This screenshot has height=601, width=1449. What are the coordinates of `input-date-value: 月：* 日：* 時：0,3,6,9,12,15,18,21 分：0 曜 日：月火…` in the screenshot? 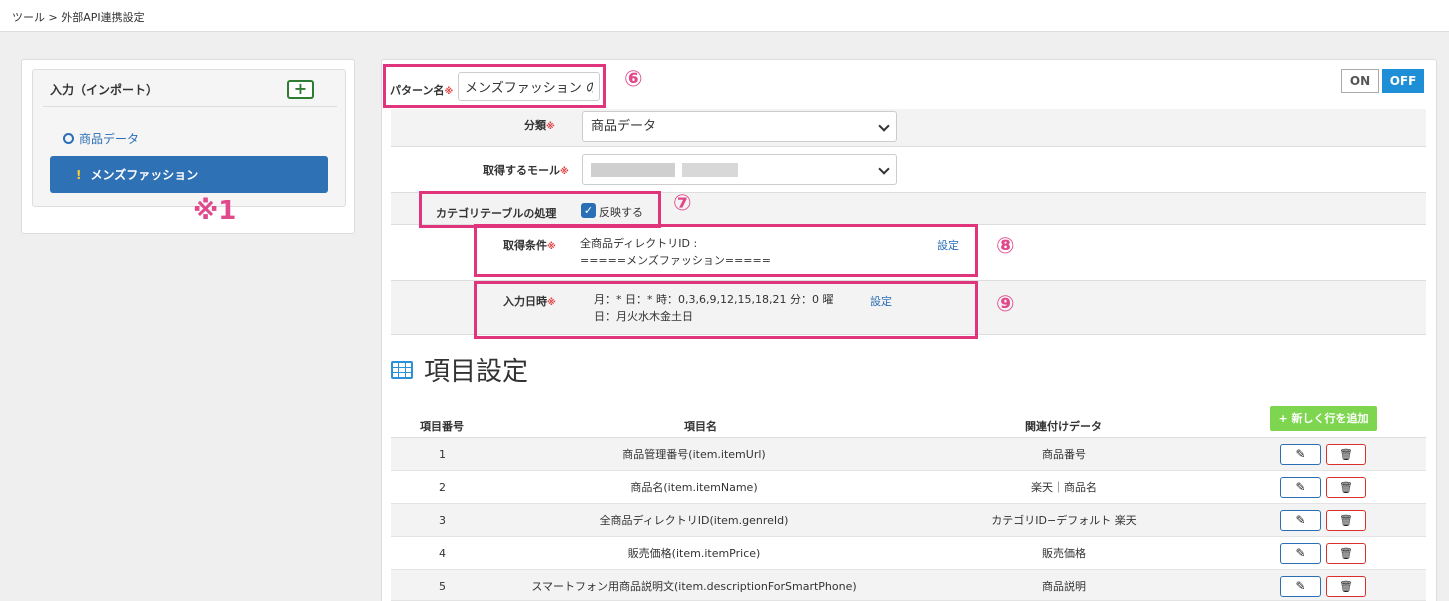 It's located at (714, 308).